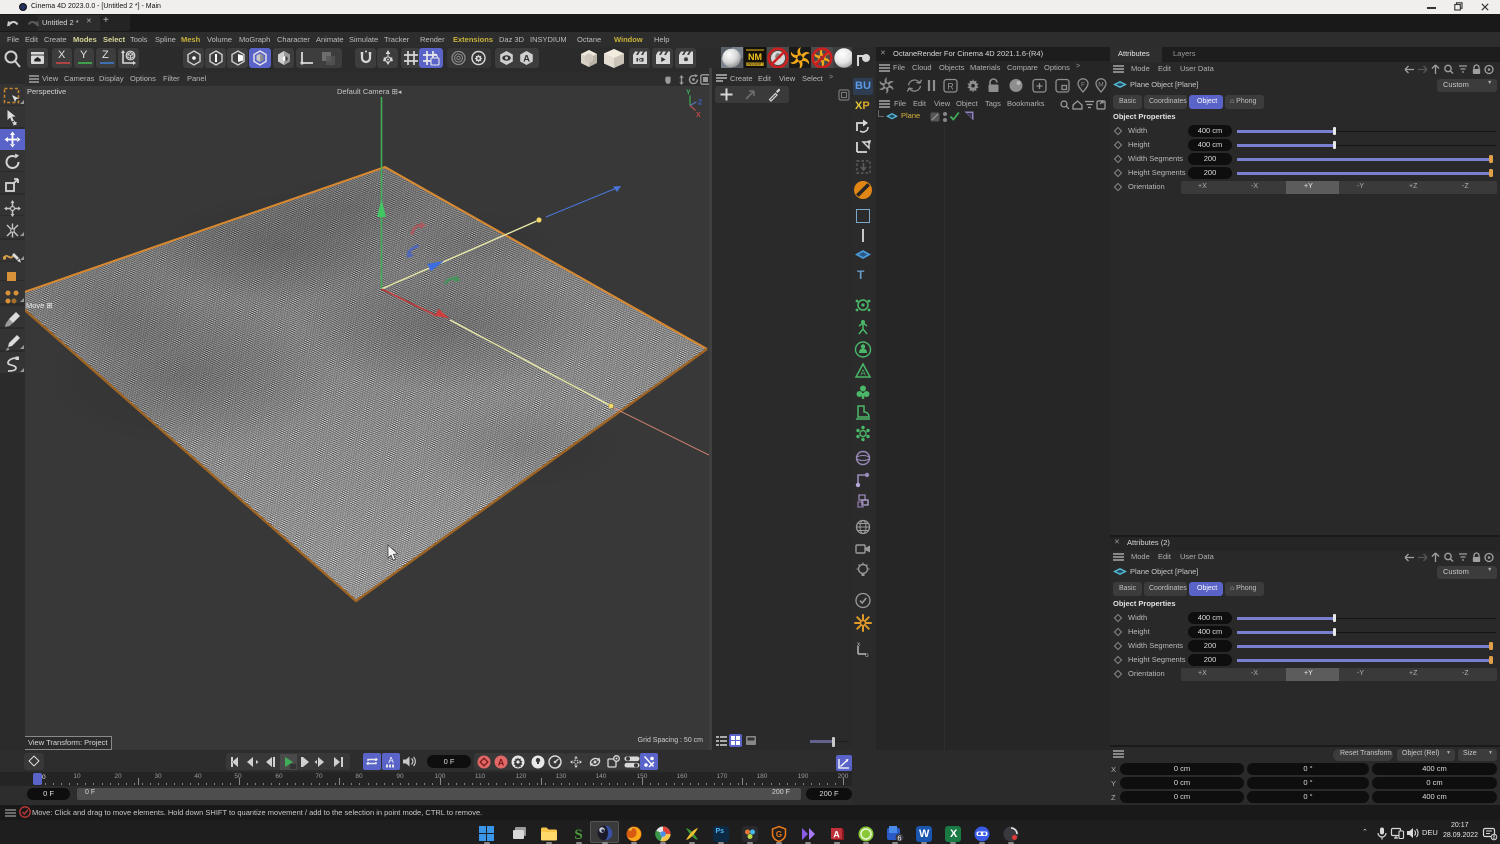 The width and height of the screenshot is (1500, 844). I want to click on svg-text: R, so click(950, 87).